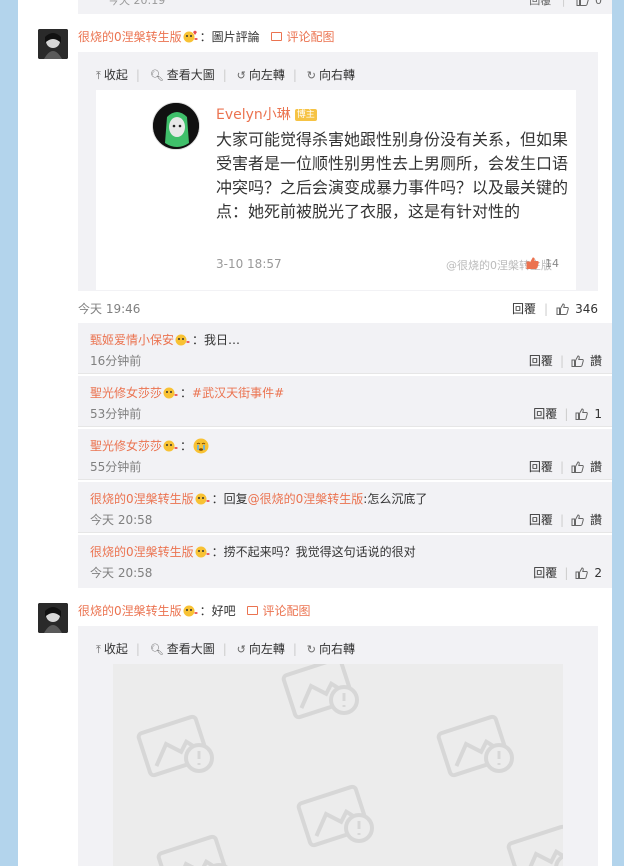 This screenshot has height=866, width=624. I want to click on comment-text: ：好吧, so click(217, 611).